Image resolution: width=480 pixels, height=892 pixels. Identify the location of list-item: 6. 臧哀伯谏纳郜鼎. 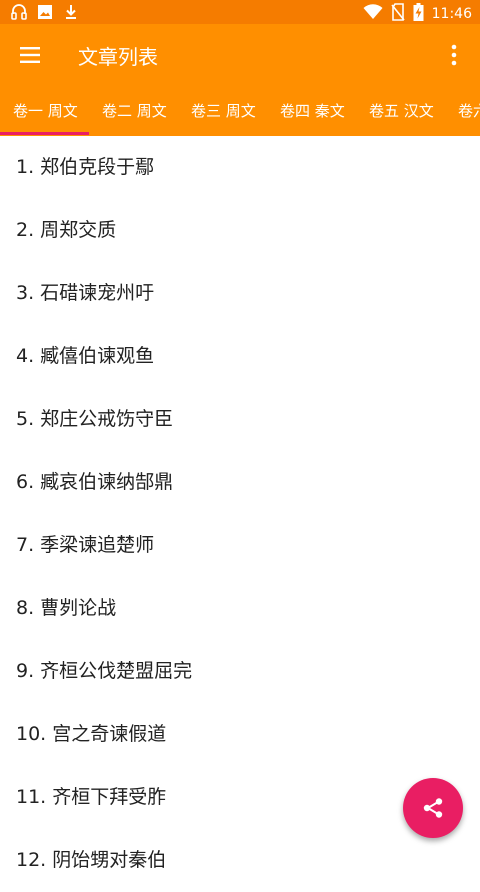
(240, 482).